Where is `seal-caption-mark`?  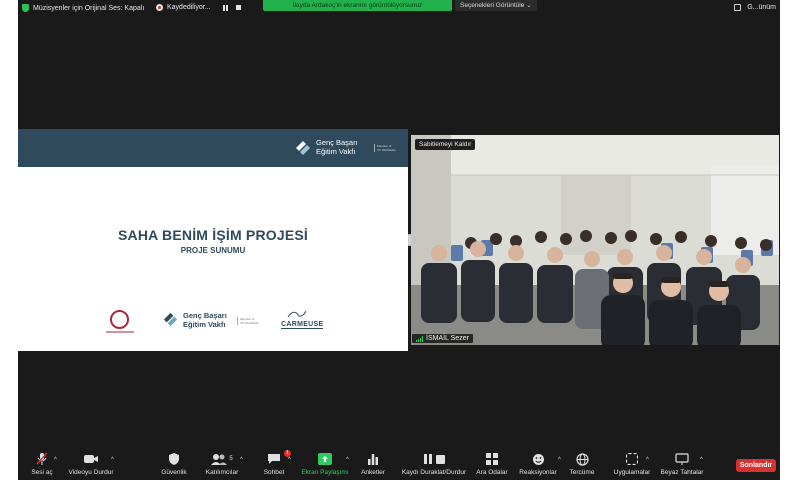
seal-caption-mark is located at coordinates (120, 332).